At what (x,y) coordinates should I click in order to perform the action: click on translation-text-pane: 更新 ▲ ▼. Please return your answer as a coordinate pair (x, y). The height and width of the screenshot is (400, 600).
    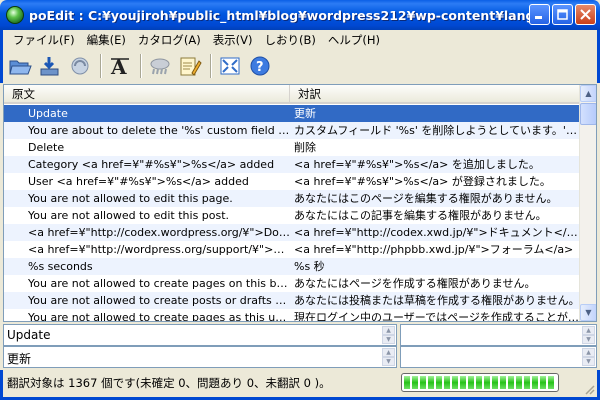
    Looking at the image, I should click on (200, 357).